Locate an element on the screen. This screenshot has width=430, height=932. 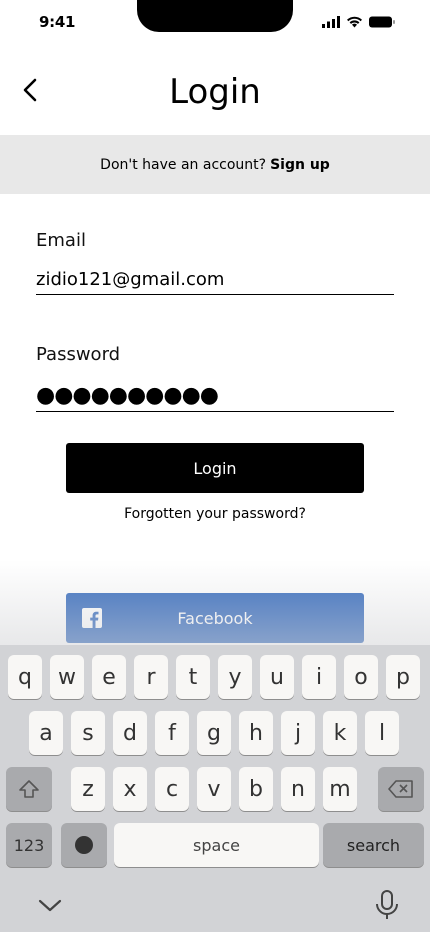
key-z: z is located at coordinates (88, 789).